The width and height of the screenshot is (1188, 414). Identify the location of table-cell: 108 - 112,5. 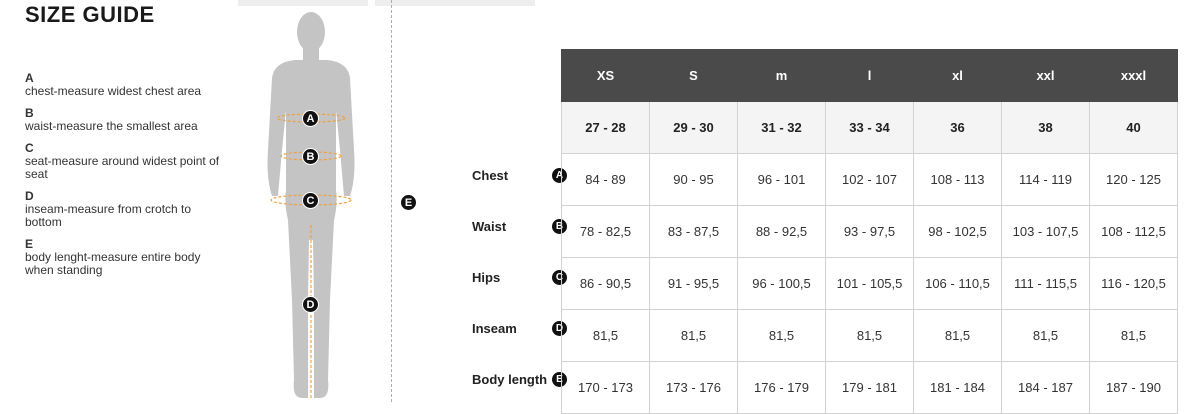
(1133, 231).